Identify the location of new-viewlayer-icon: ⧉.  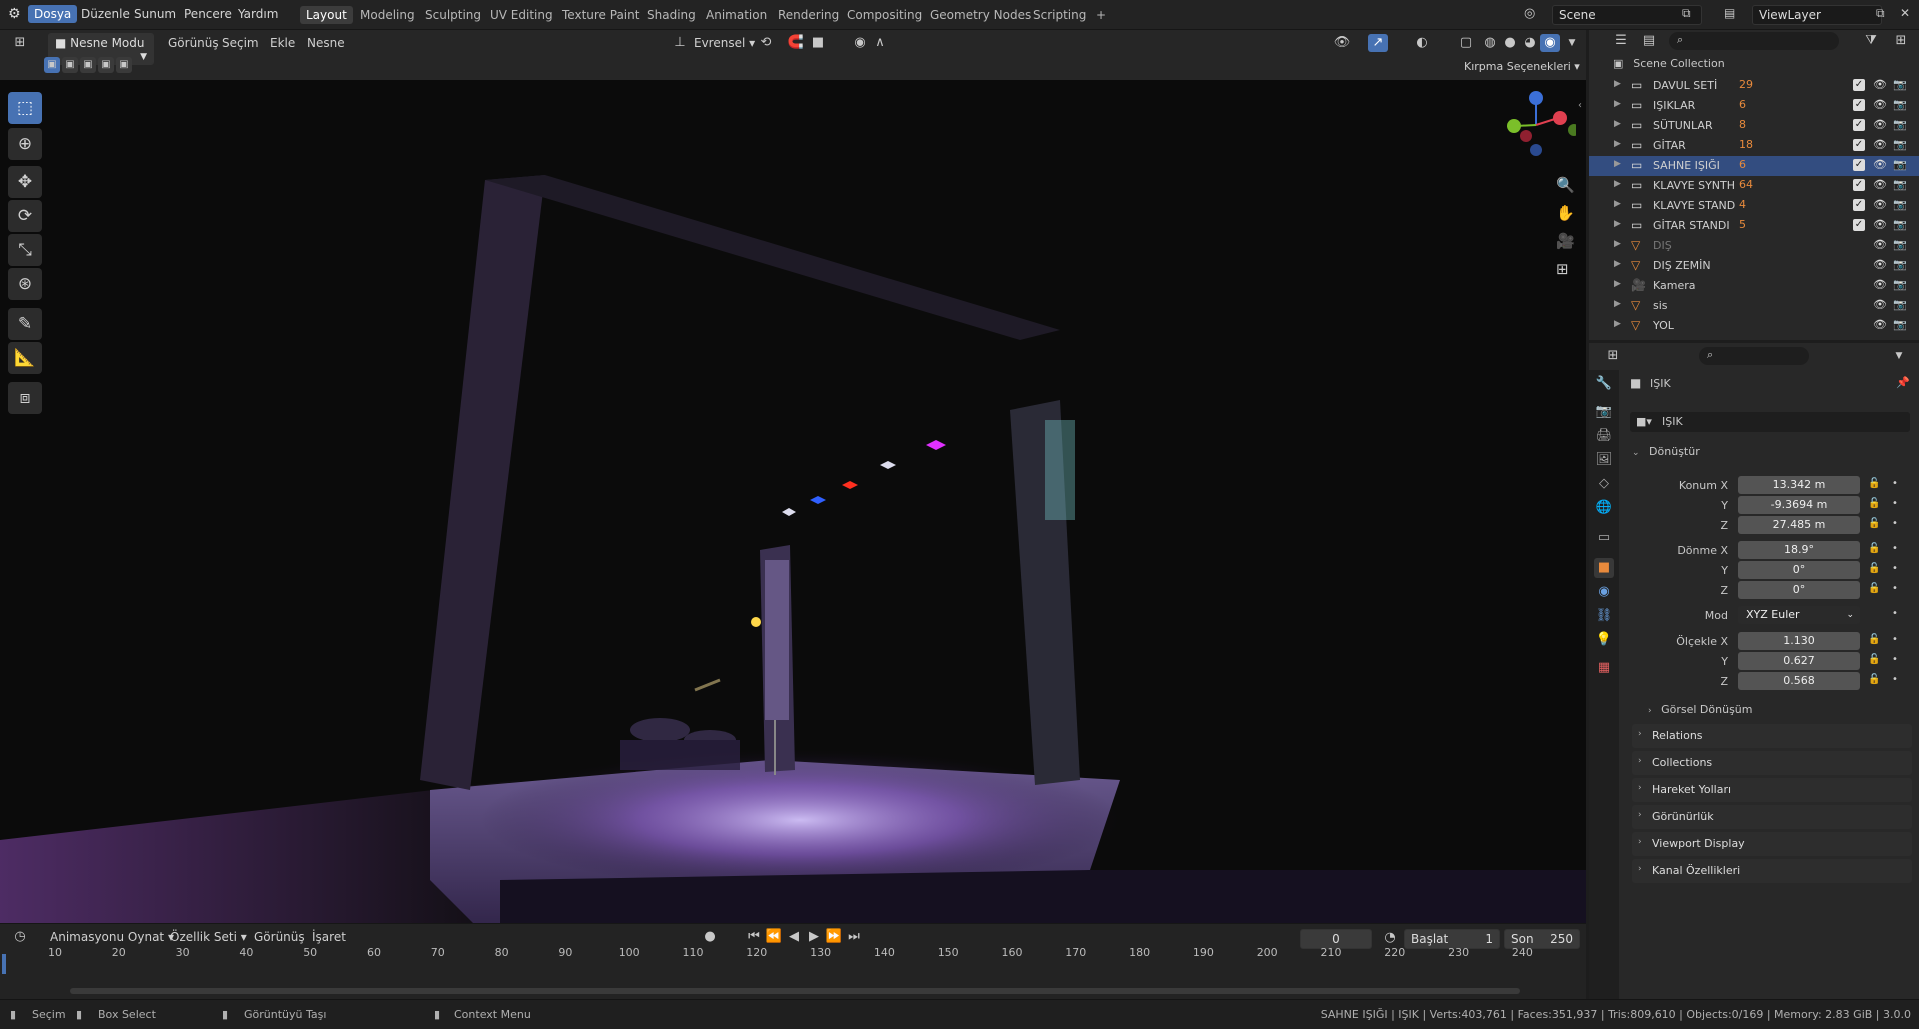
(1880, 13).